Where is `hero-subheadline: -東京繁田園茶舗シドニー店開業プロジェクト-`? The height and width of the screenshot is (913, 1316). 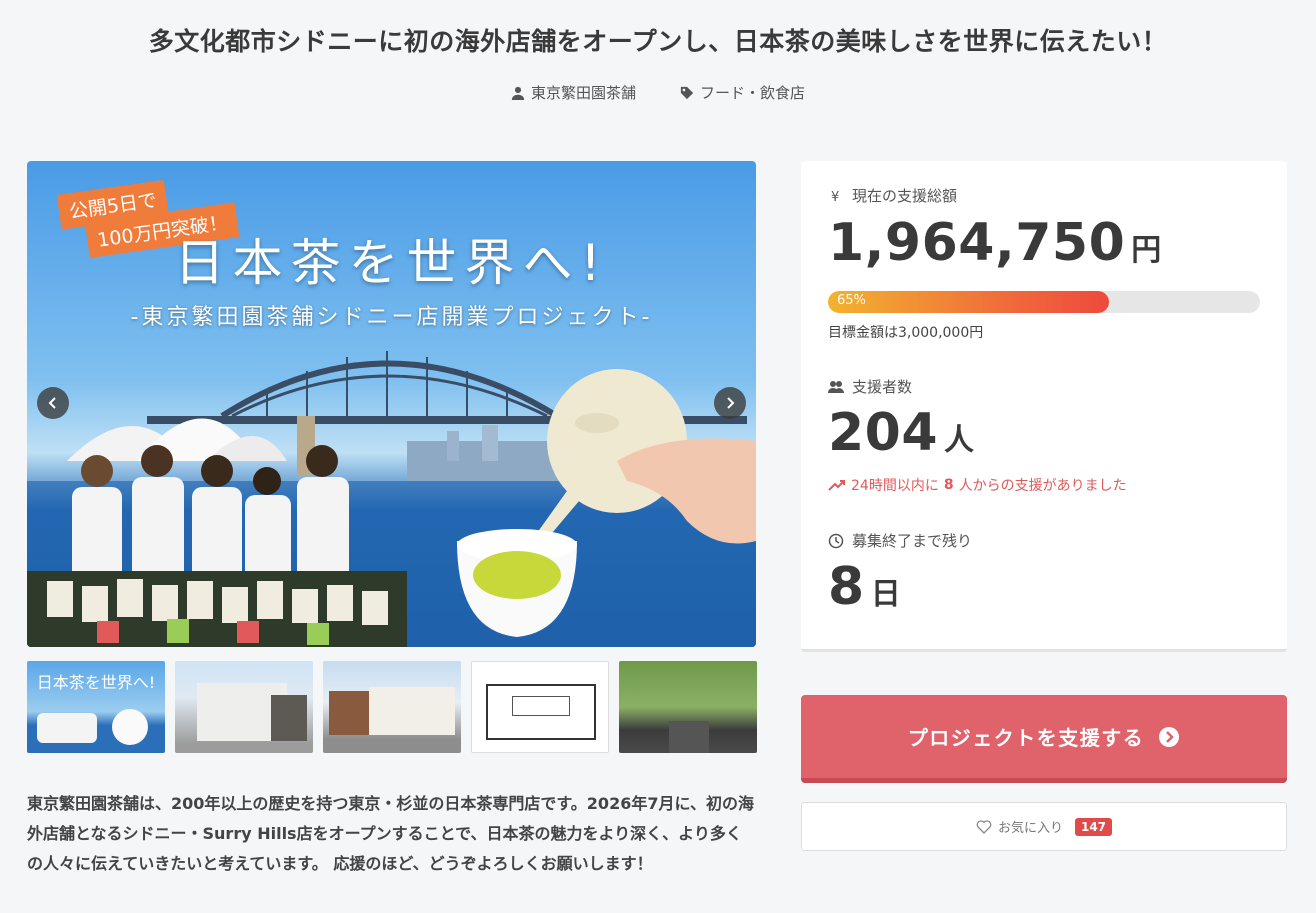
hero-subheadline: -東京繁田園茶舗シドニー店開業プロジェクト- is located at coordinates (391, 317).